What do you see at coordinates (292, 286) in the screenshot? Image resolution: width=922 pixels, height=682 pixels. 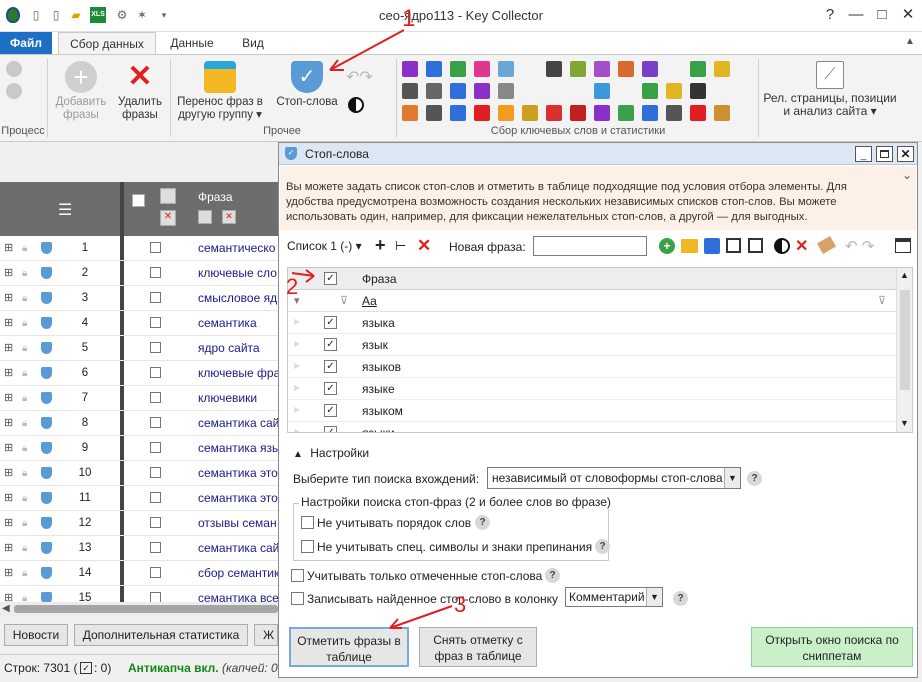 I see `annotation-number-2: 2` at bounding box center [292, 286].